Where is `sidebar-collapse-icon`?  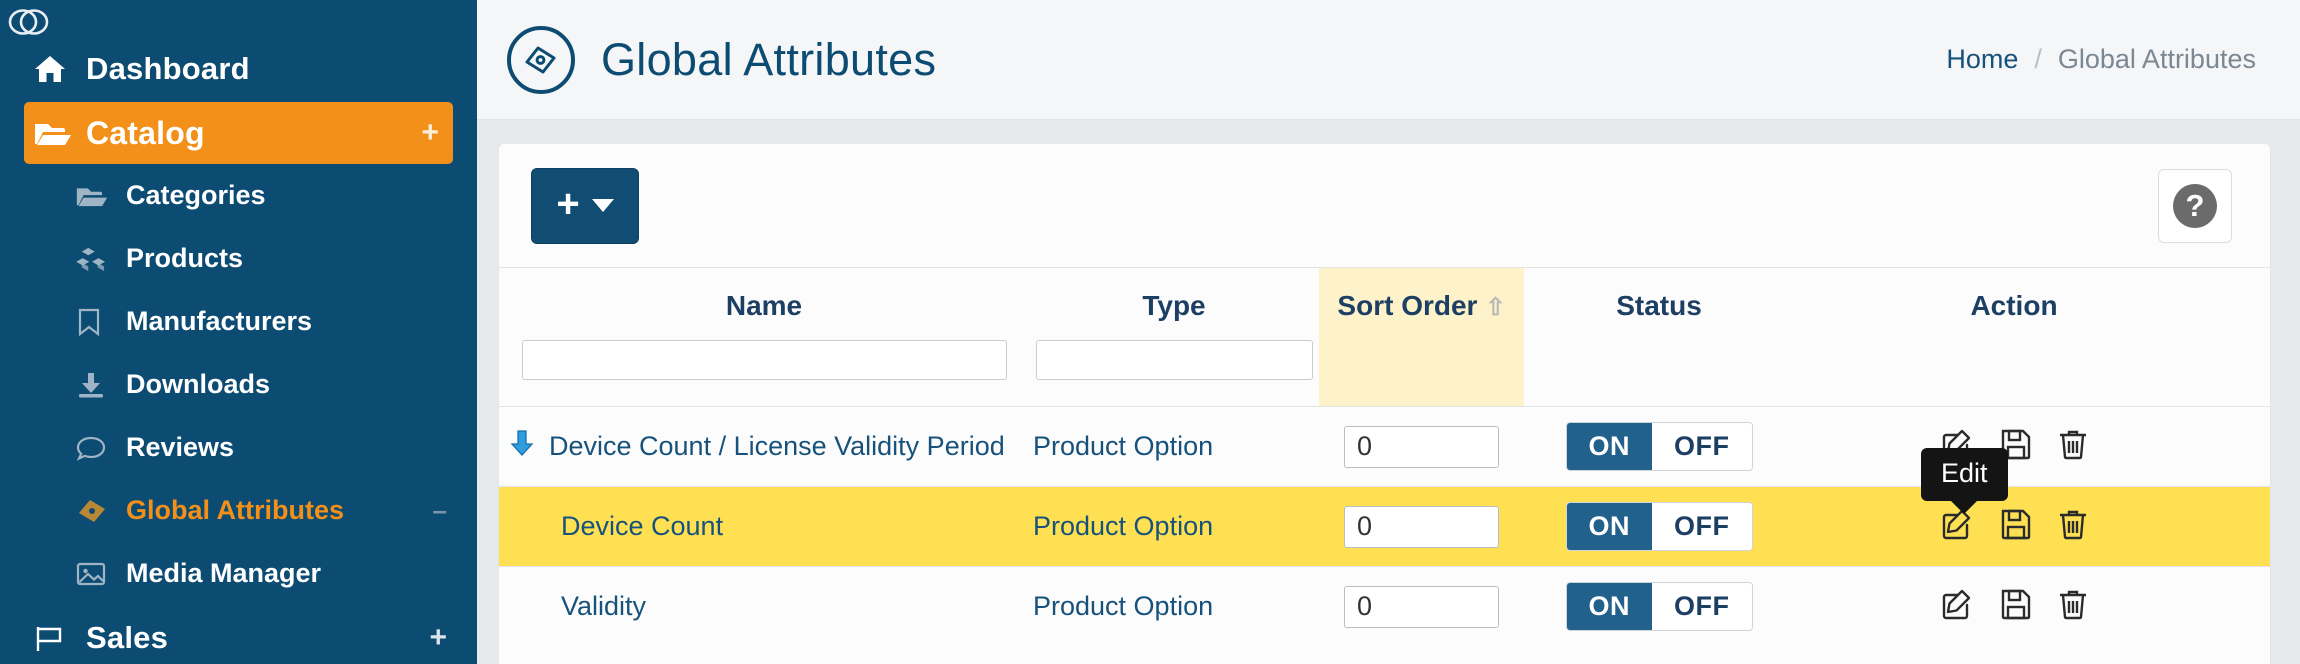
sidebar-collapse-icon is located at coordinates (31, 22).